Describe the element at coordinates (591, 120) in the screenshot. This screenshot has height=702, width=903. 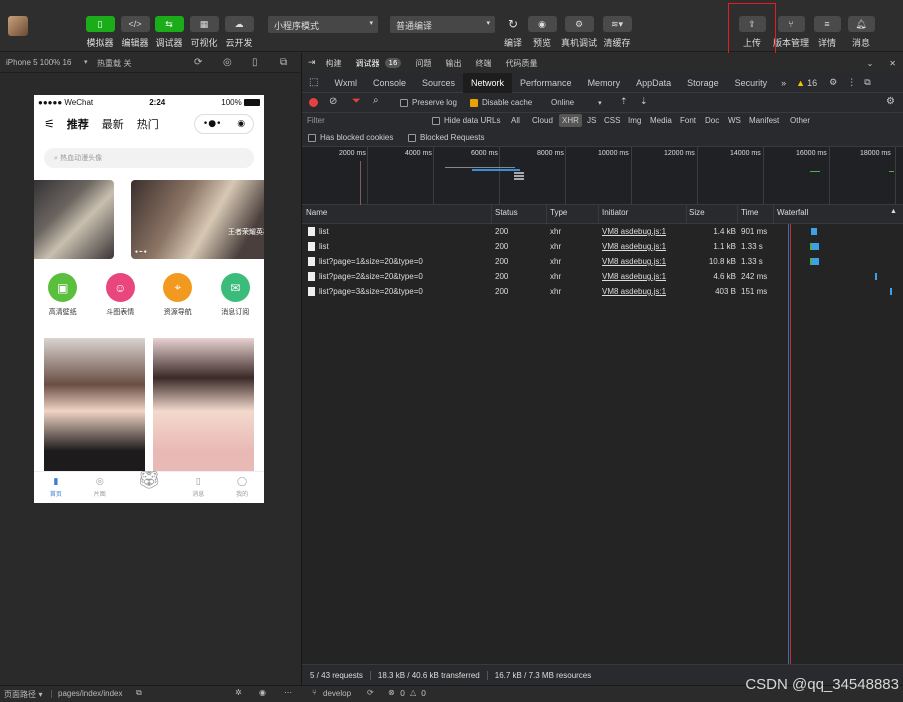
I see `filter-js: JS` at that location.